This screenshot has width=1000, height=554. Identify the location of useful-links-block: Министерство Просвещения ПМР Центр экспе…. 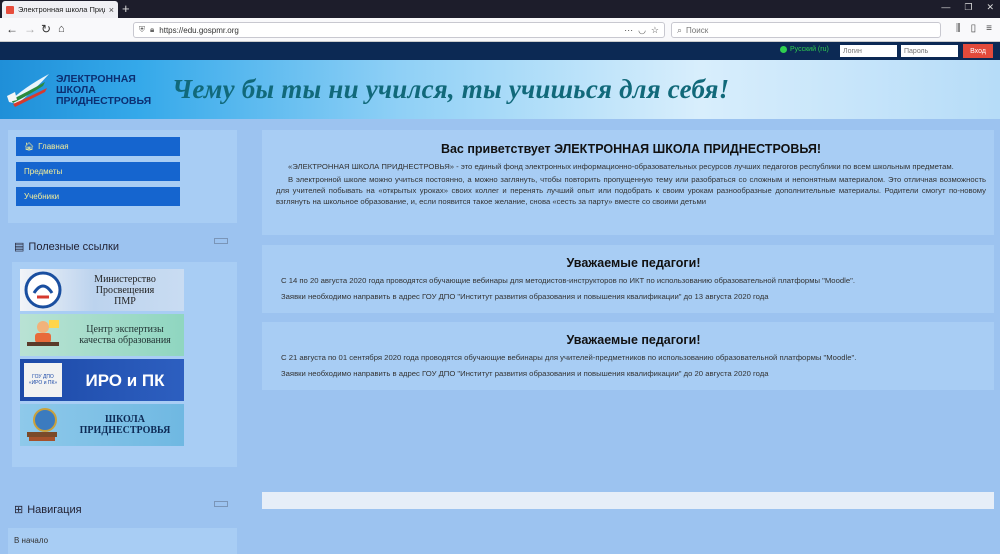
(124, 364).